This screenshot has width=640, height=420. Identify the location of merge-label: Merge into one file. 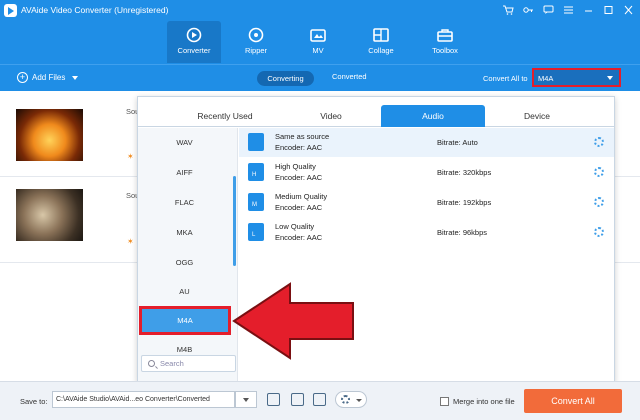
(484, 401).